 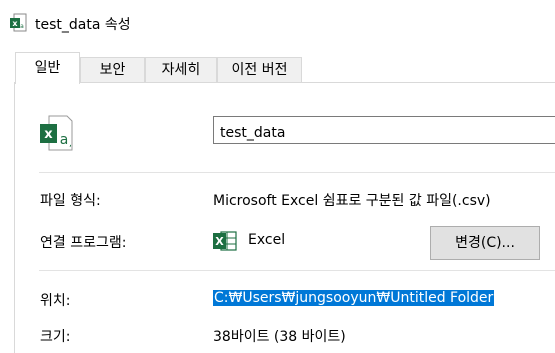 What do you see at coordinates (47, 68) in the screenshot?
I see `tab-general: 일반` at bounding box center [47, 68].